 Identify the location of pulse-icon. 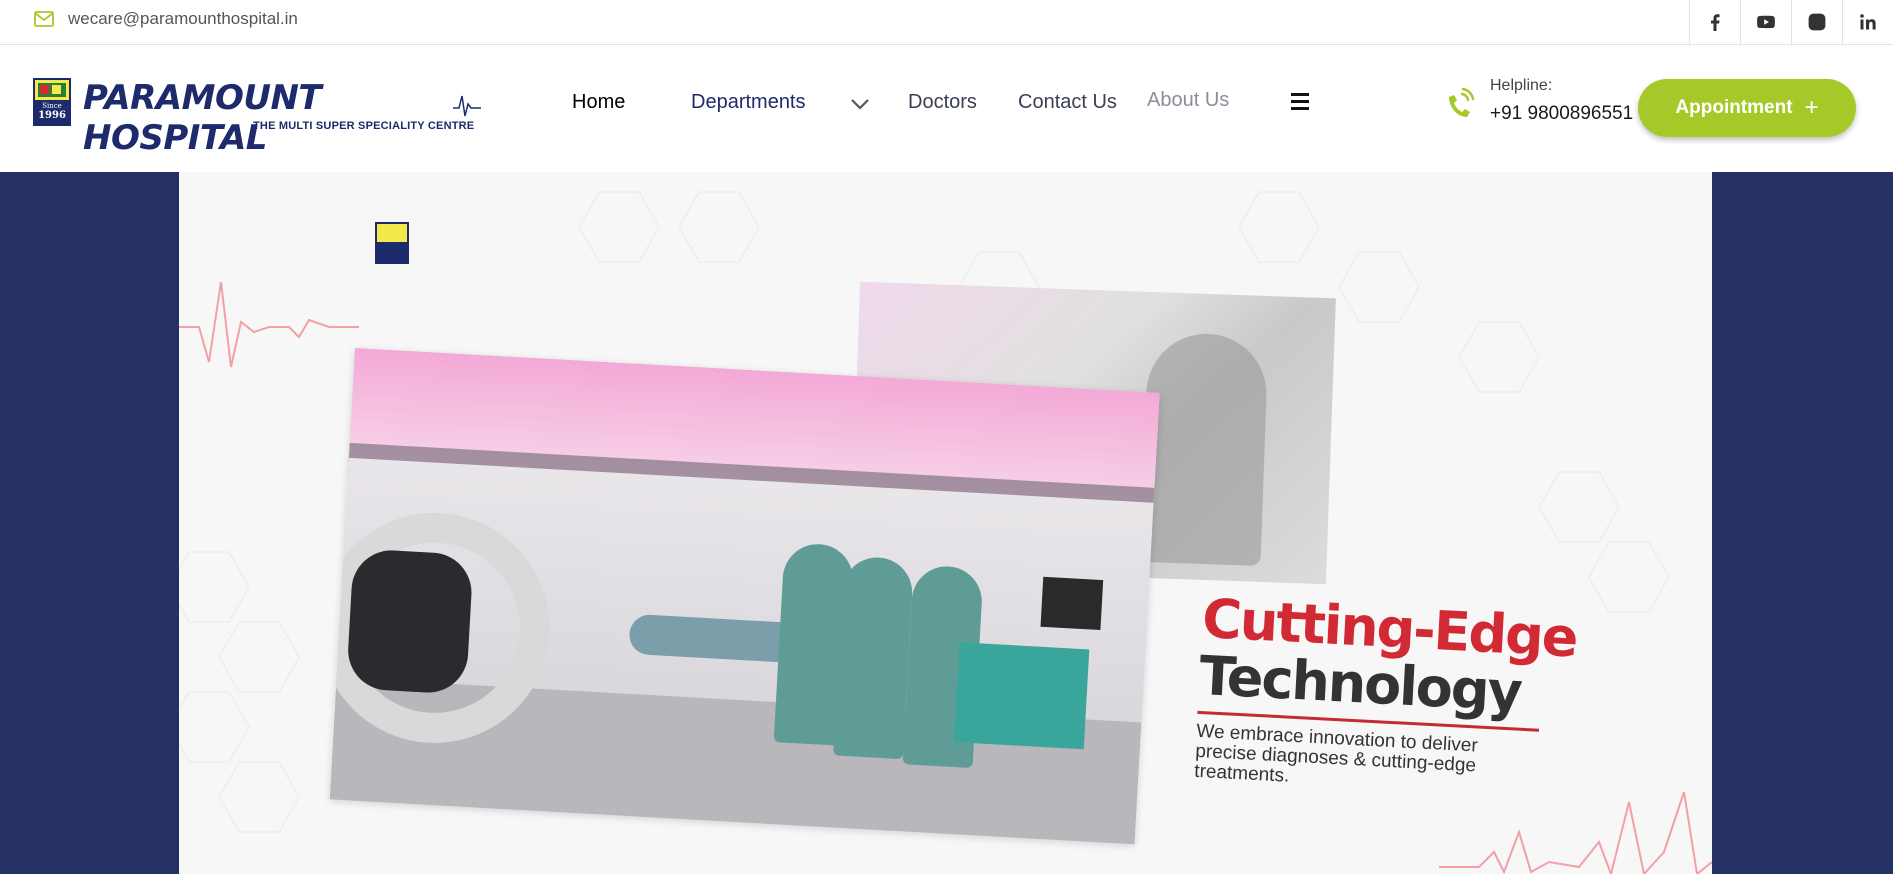
(467, 106).